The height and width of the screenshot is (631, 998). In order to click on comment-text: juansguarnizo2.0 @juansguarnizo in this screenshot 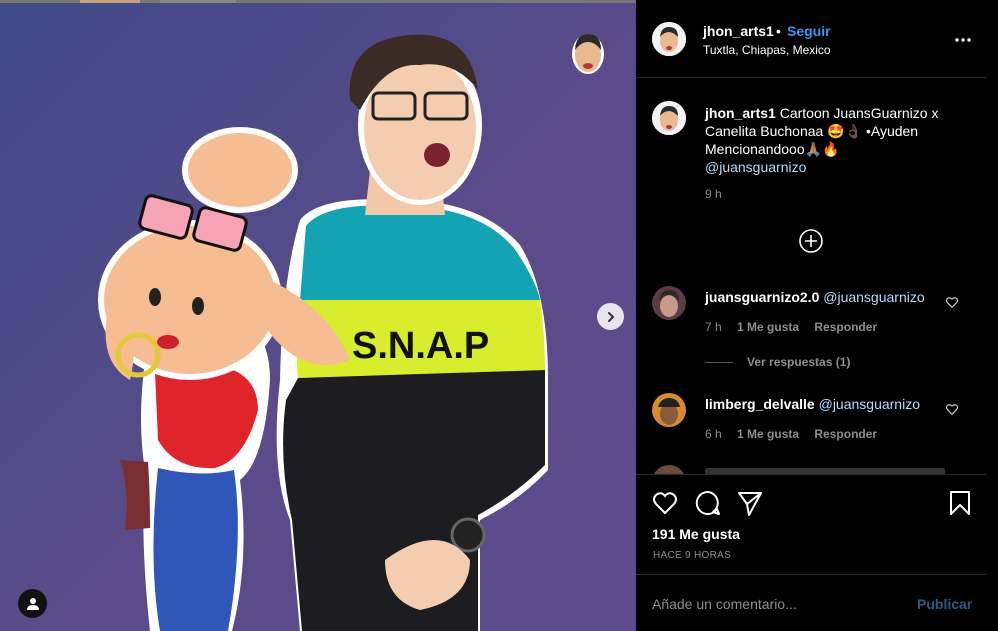, I will do `click(815, 297)`.